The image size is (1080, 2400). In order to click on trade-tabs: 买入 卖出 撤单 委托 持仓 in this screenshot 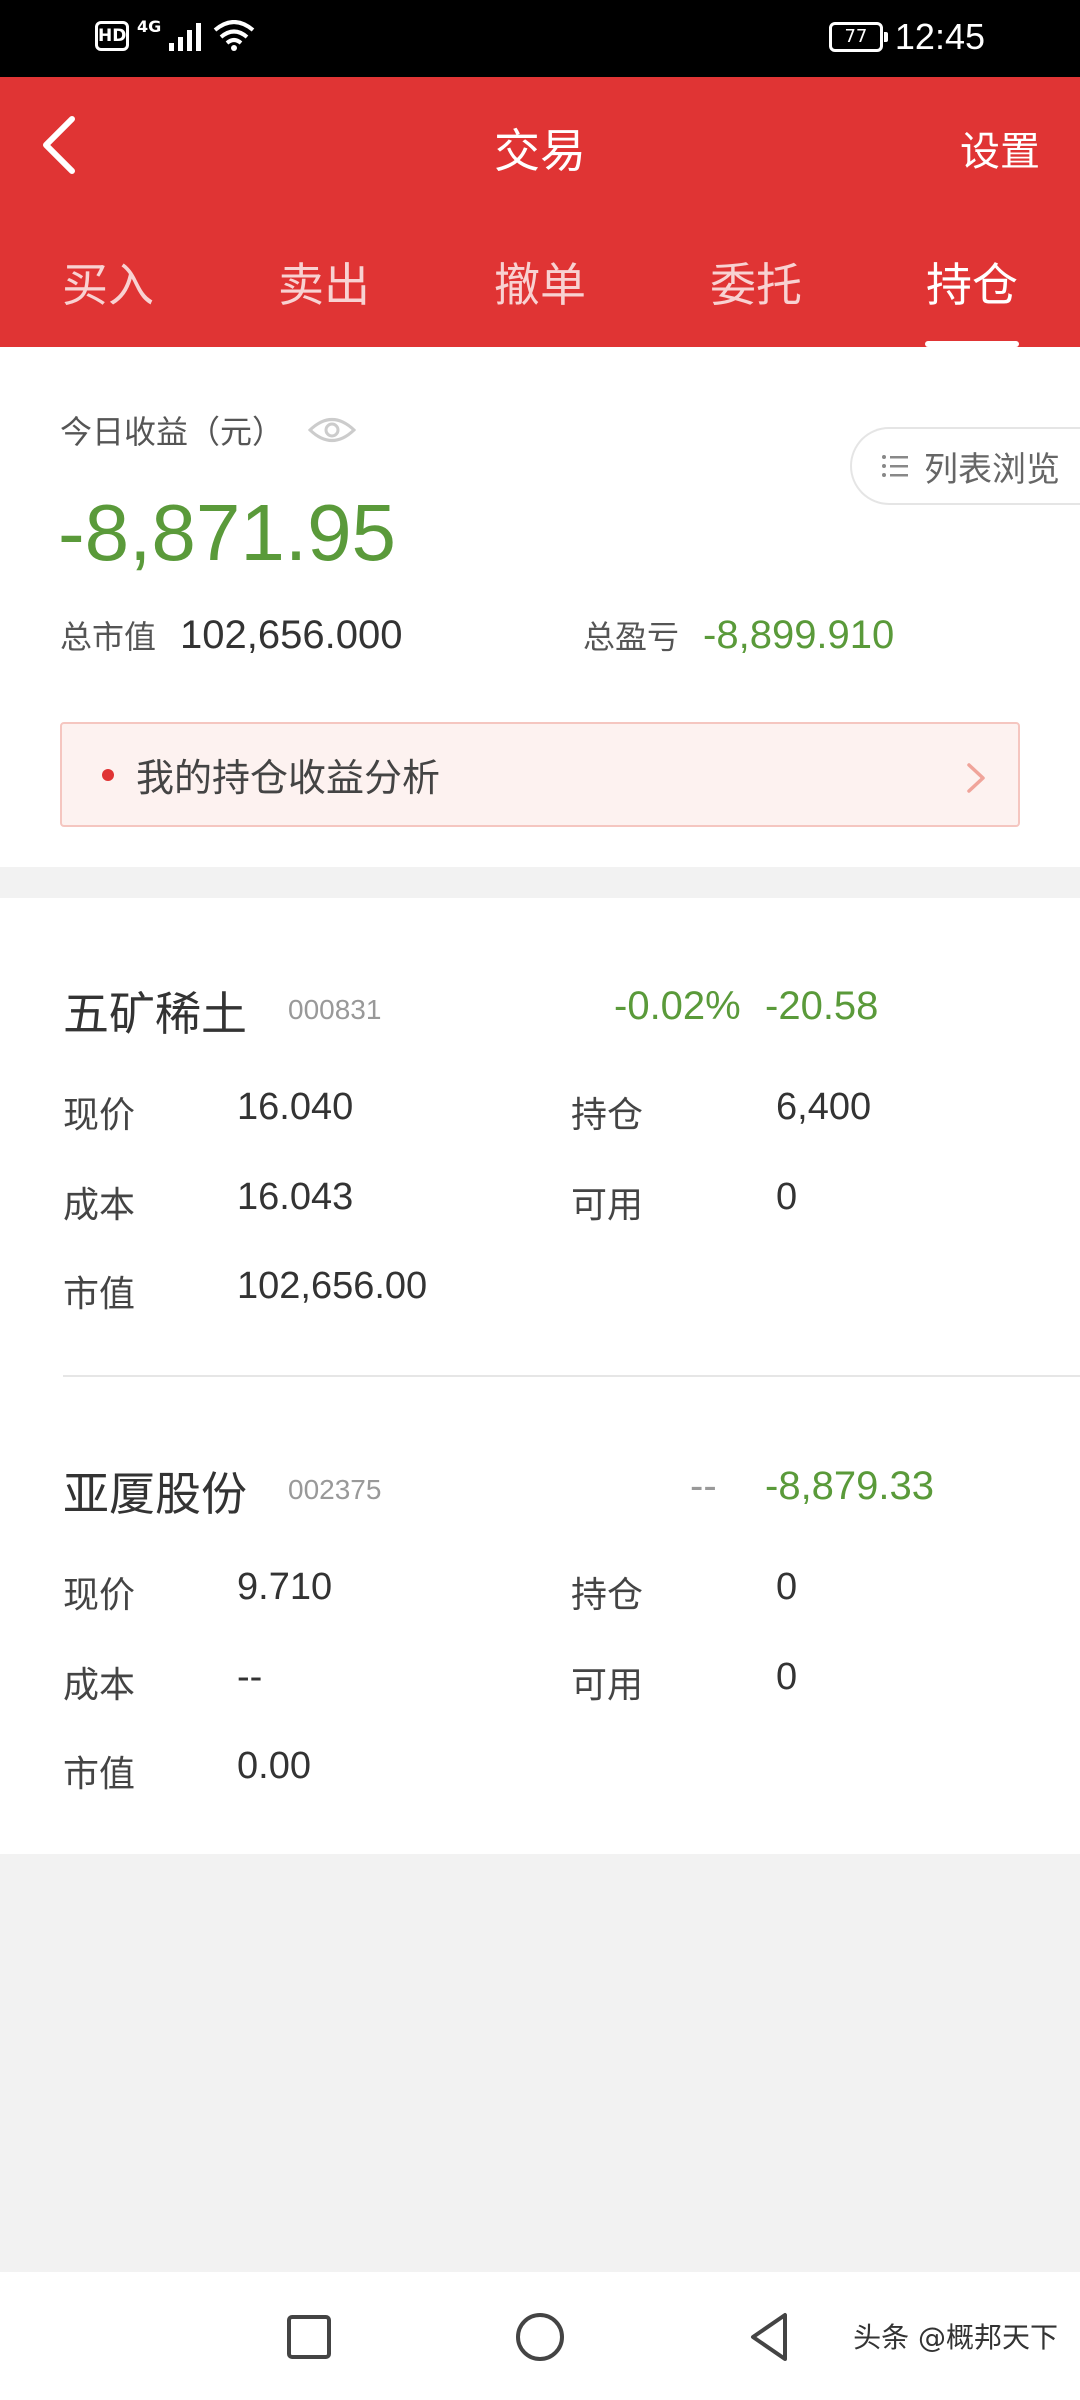, I will do `click(540, 287)`.